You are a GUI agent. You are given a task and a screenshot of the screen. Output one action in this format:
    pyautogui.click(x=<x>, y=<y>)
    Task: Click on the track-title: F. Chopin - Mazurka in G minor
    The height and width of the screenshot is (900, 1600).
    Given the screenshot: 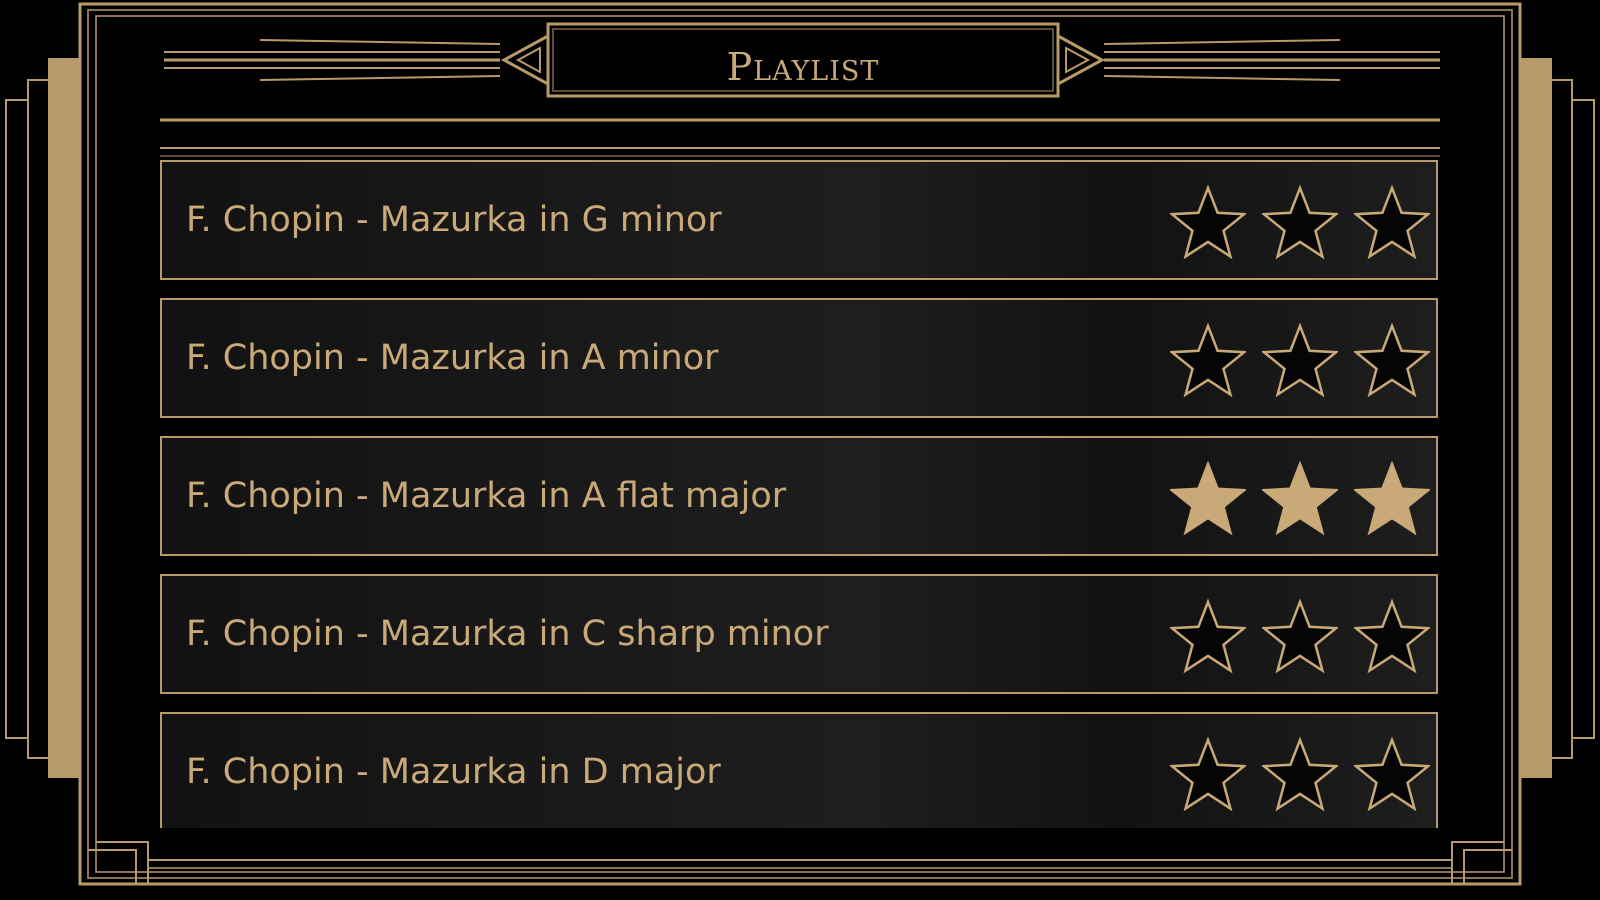 What is the action you would take?
    pyautogui.click(x=454, y=220)
    